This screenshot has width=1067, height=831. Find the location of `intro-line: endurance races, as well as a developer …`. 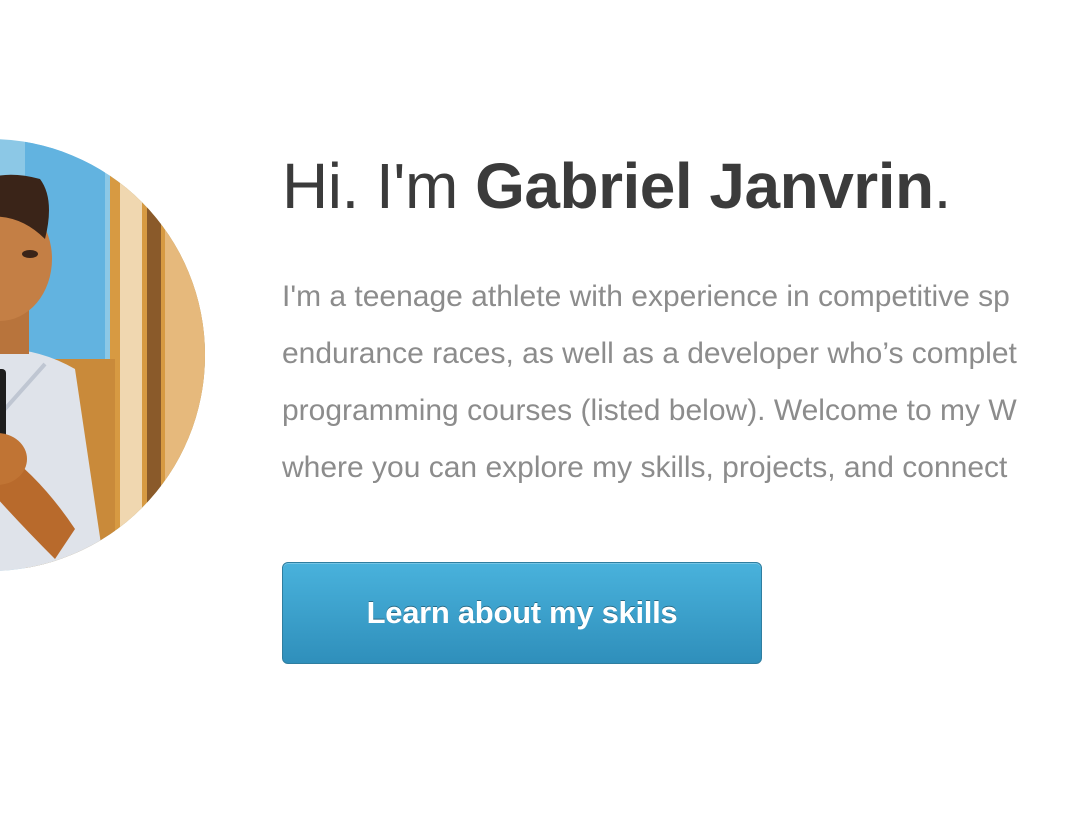

intro-line: endurance races, as well as a developer … is located at coordinates (649, 353).